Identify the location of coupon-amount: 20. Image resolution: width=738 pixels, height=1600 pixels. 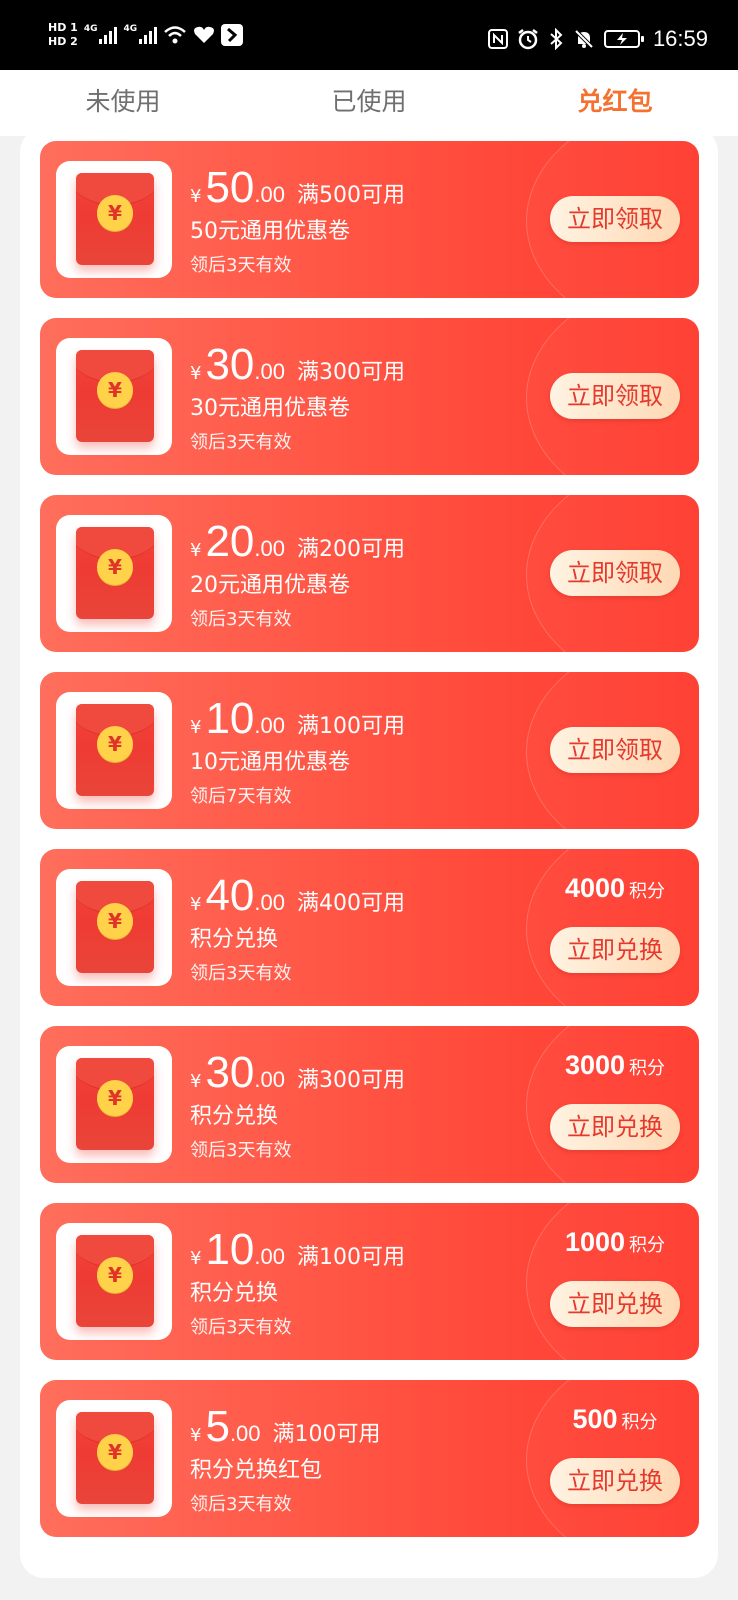
(230, 541).